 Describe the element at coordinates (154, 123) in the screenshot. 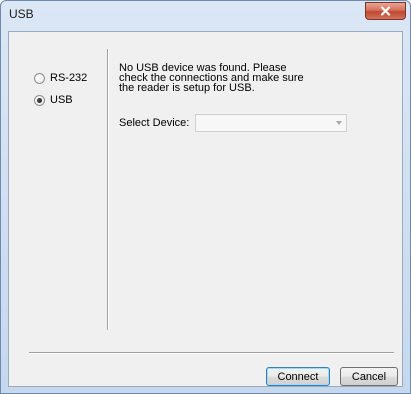

I see `select-device-label: Select Device:` at that location.